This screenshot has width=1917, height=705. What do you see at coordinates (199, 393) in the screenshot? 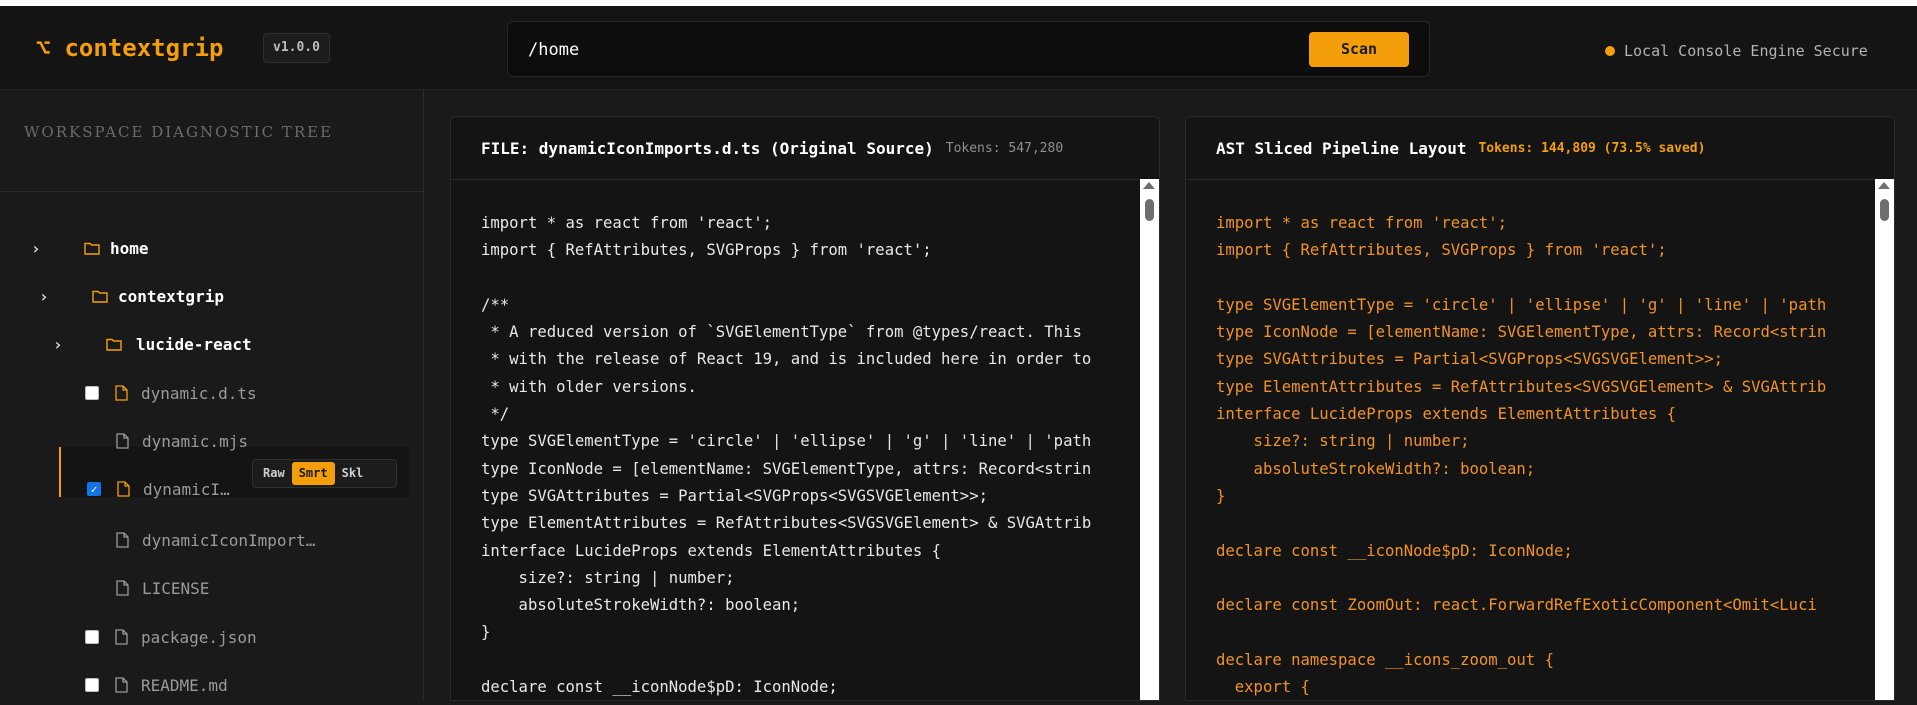
I see `file-label: dynamic.d.ts` at bounding box center [199, 393].